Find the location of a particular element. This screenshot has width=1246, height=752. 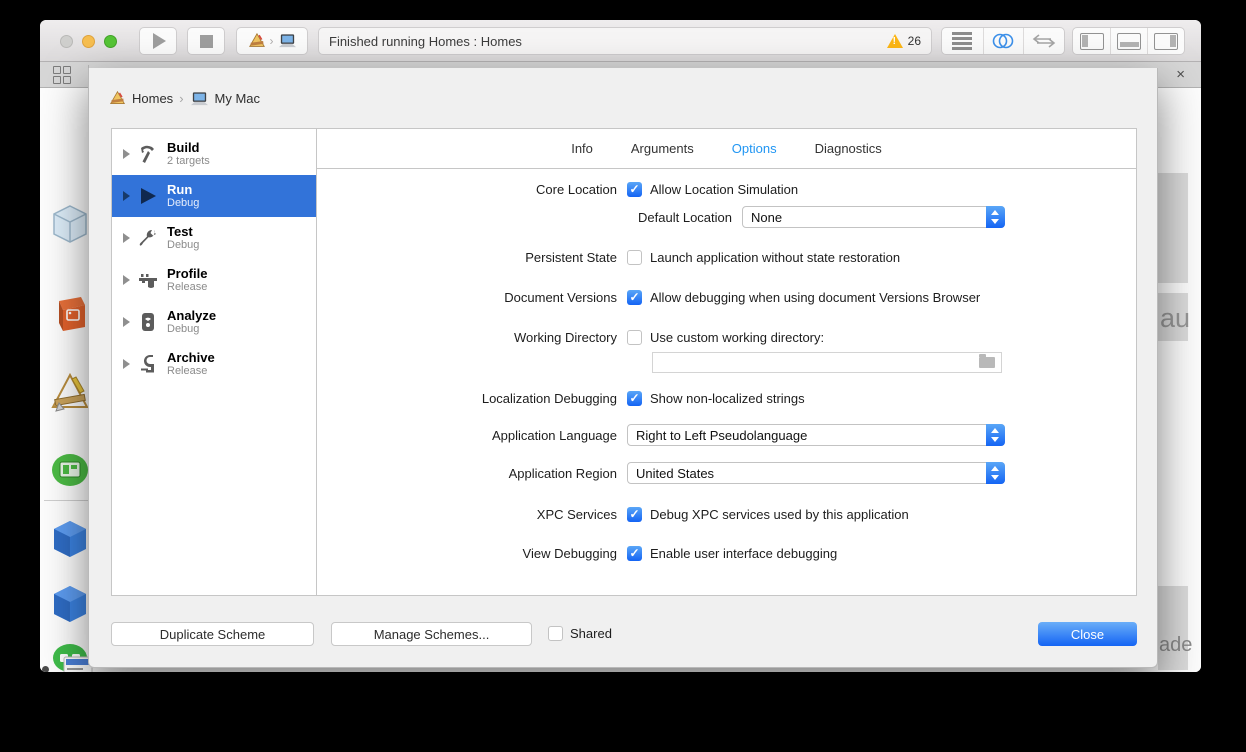

sidebar-item-profile: Profile Release is located at coordinates (214, 280).